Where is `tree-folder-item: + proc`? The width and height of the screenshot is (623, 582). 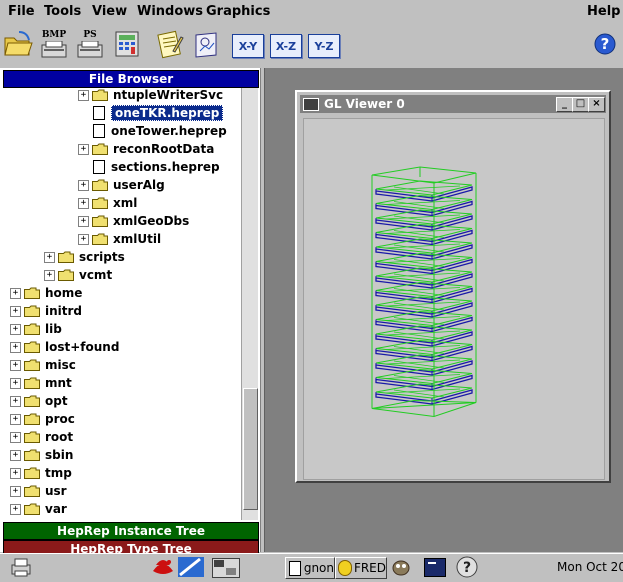
tree-folder-item: + proc is located at coordinates (42, 419).